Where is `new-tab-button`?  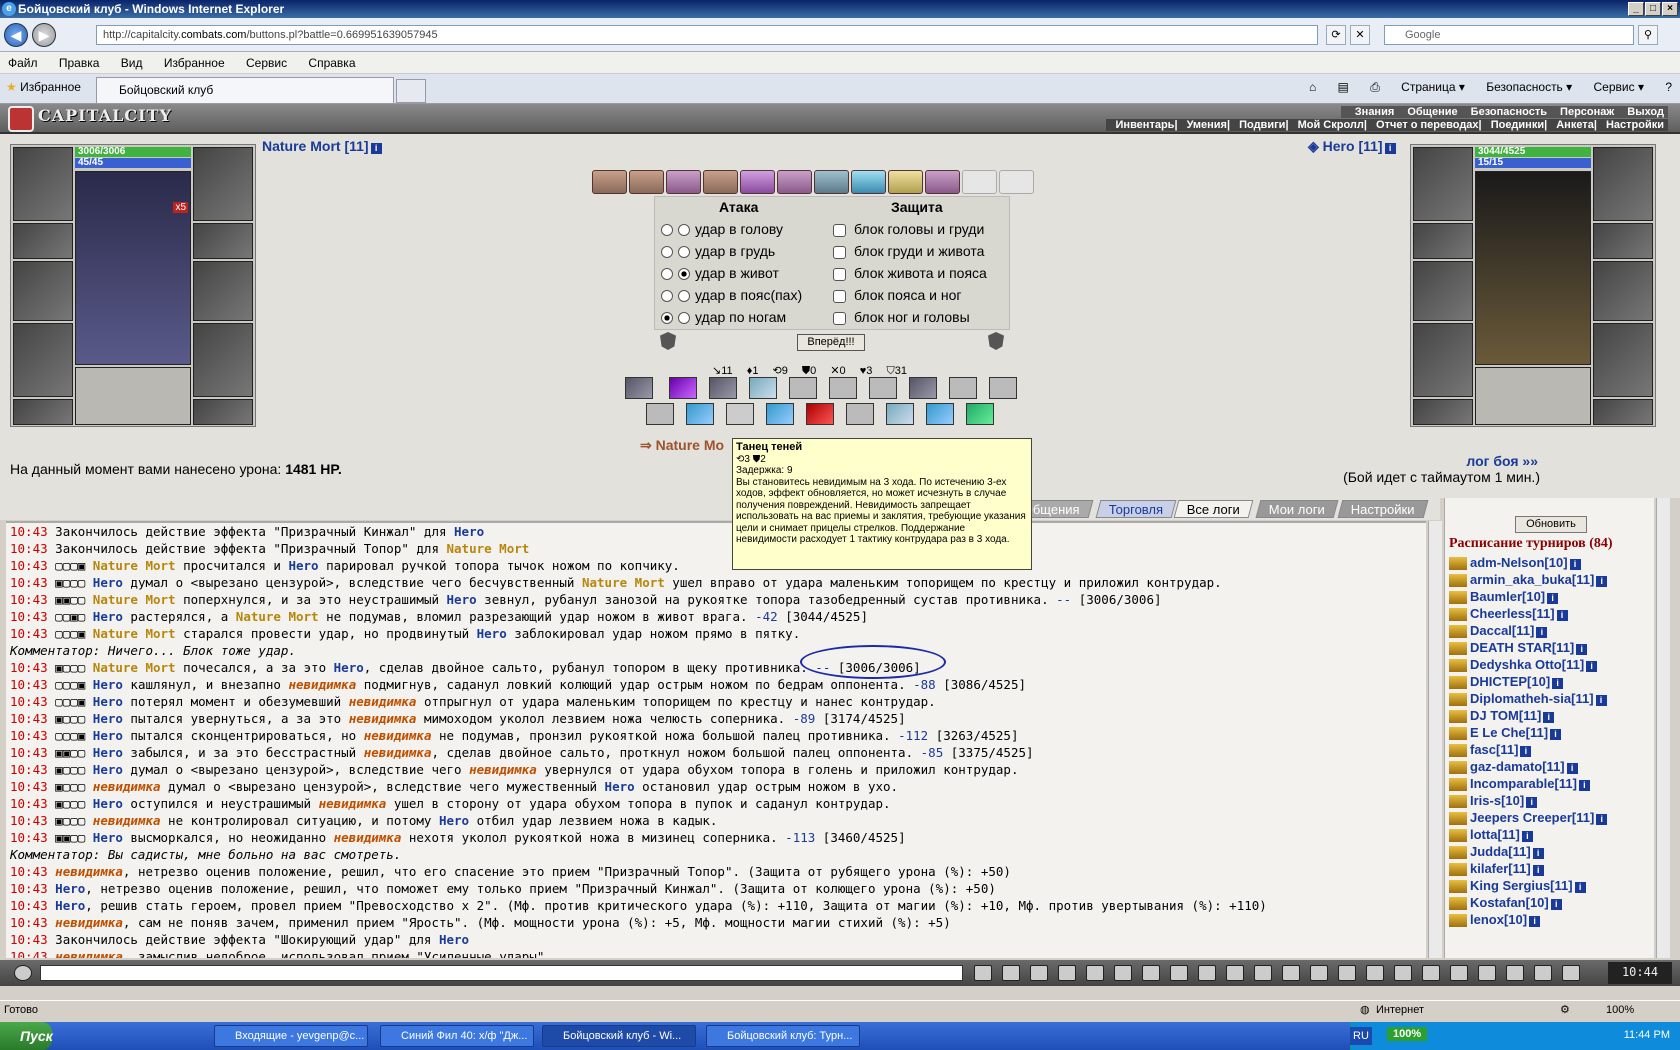 new-tab-button is located at coordinates (411, 91).